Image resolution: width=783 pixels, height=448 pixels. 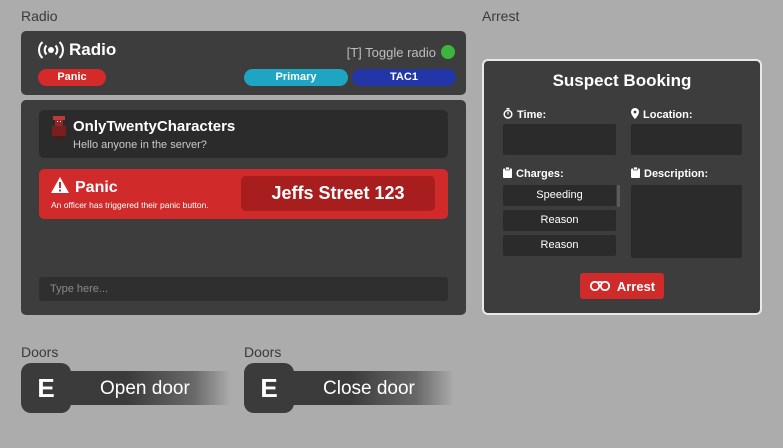 What do you see at coordinates (676, 174) in the screenshot?
I see `description-label-text: Description:` at bounding box center [676, 174].